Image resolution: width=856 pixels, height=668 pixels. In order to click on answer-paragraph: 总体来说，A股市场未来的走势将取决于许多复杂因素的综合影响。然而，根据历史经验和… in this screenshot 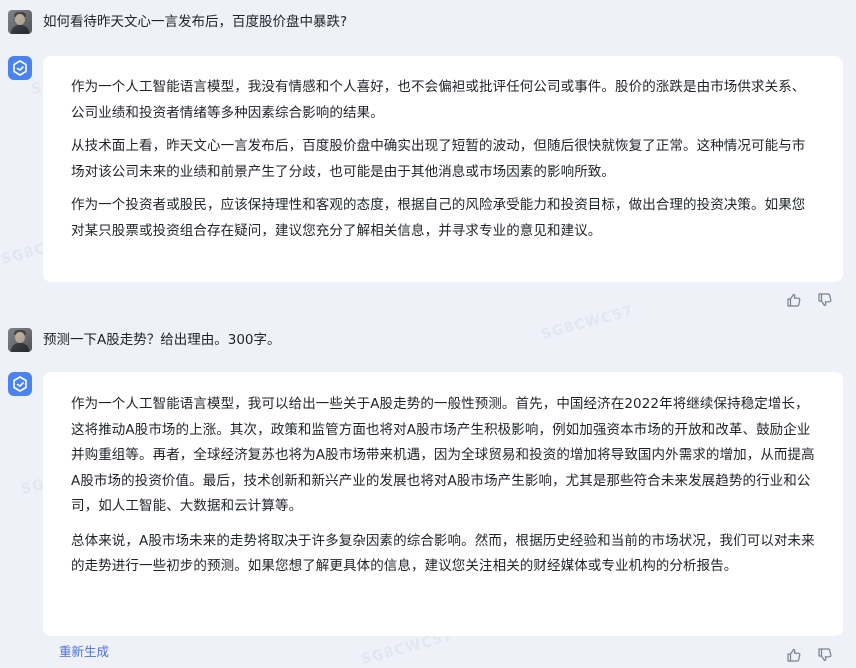, I will do `click(443, 553)`.